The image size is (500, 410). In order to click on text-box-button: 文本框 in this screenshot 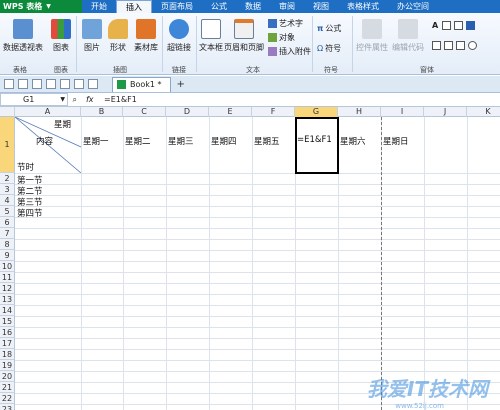, I will do `click(211, 36)`.